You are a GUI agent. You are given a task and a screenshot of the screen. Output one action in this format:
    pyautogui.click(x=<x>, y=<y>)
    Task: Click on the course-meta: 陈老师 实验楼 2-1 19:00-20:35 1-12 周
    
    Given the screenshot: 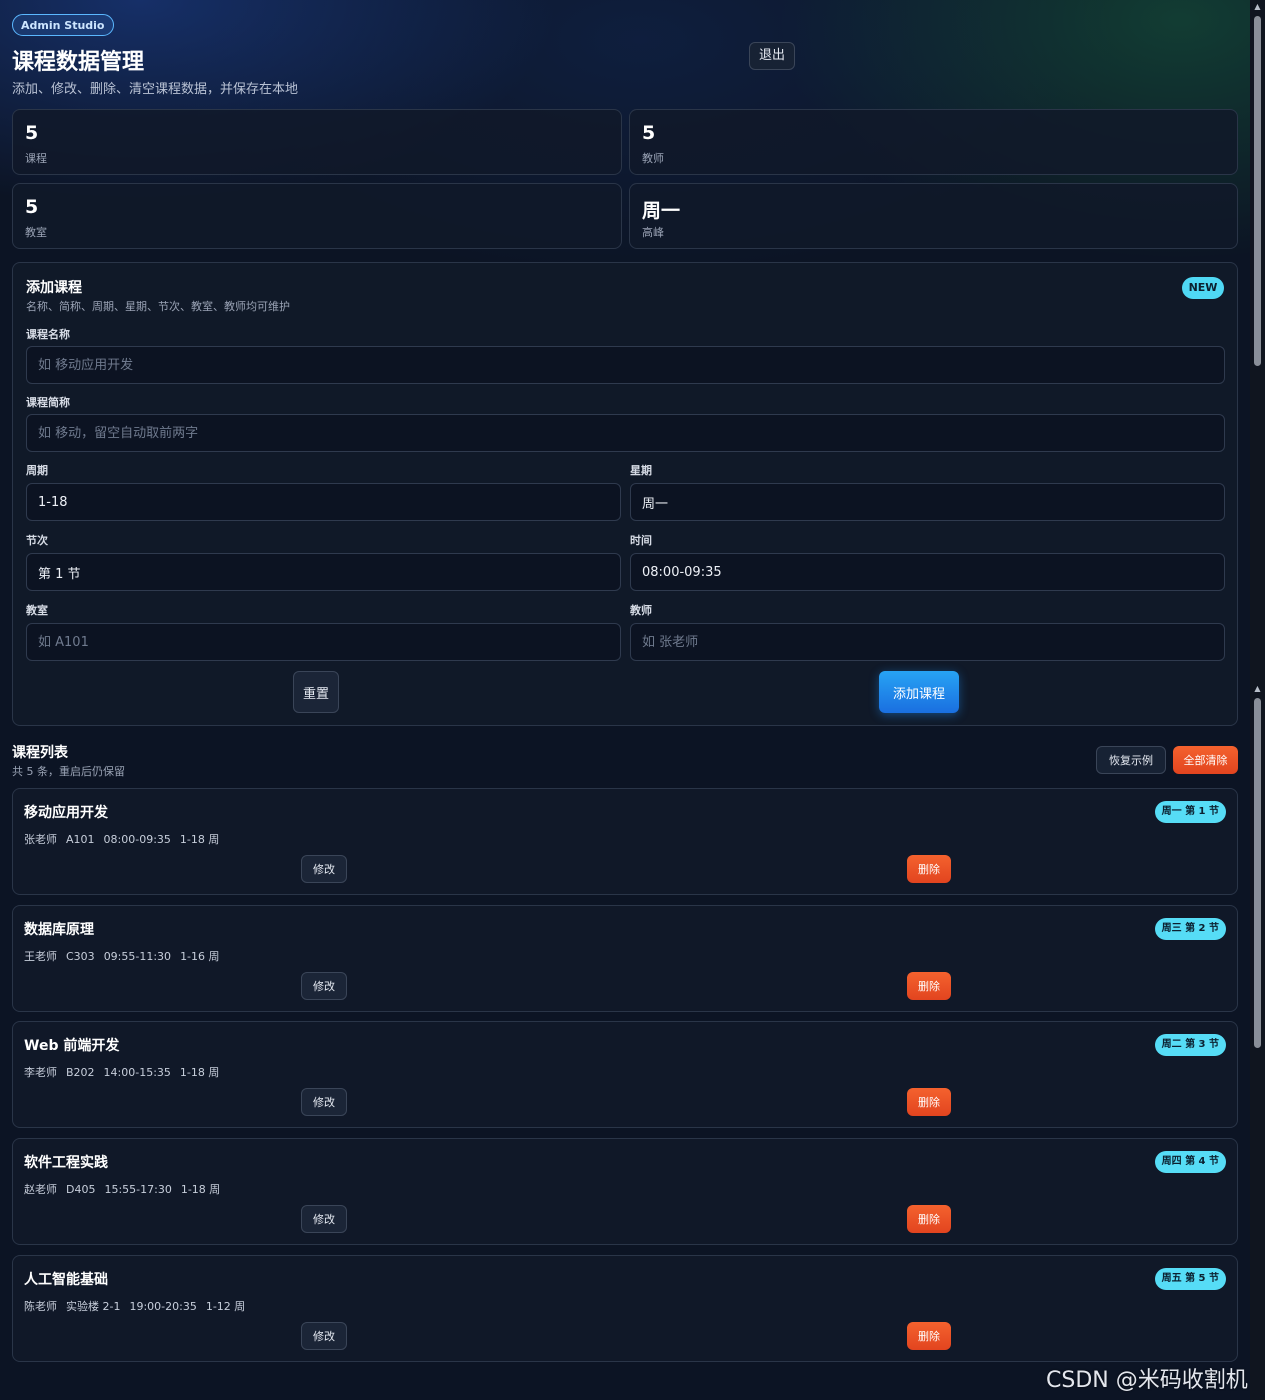 What is the action you would take?
    pyautogui.click(x=139, y=1306)
    